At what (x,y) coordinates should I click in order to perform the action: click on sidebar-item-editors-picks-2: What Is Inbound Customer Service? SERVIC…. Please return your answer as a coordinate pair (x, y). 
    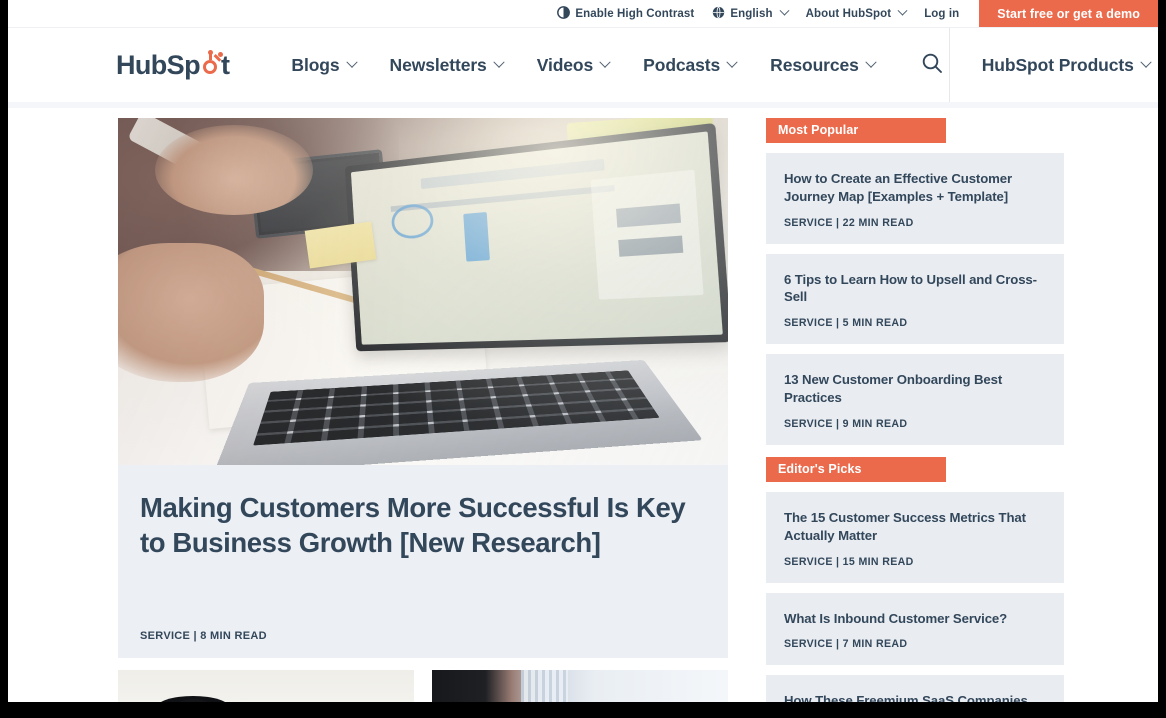
    Looking at the image, I should click on (915, 629).